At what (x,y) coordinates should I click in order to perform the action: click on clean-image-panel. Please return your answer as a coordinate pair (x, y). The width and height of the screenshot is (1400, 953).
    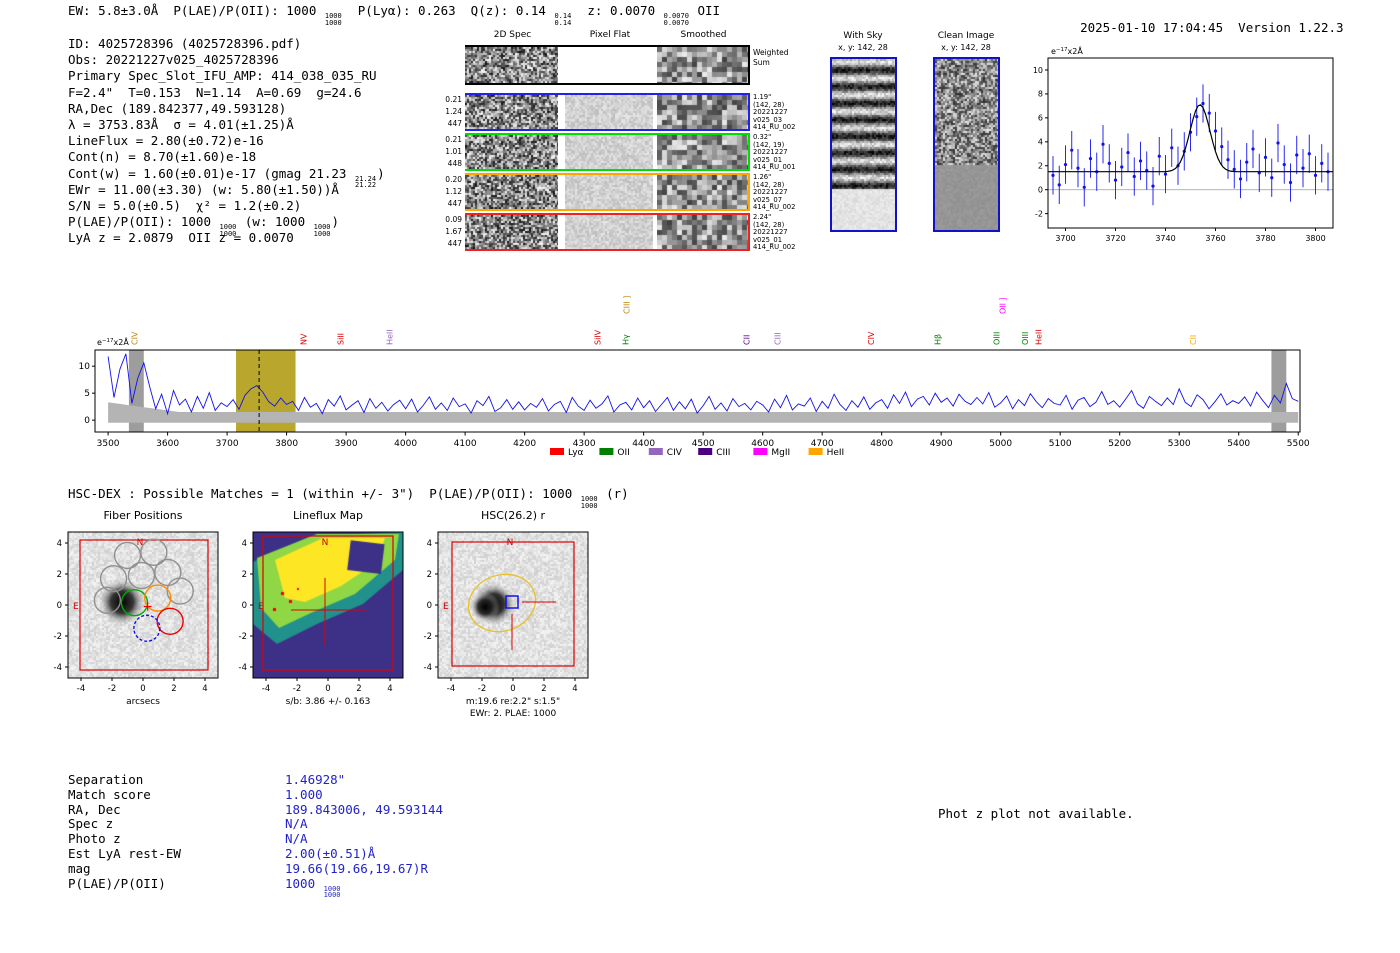
    Looking at the image, I should click on (966, 144).